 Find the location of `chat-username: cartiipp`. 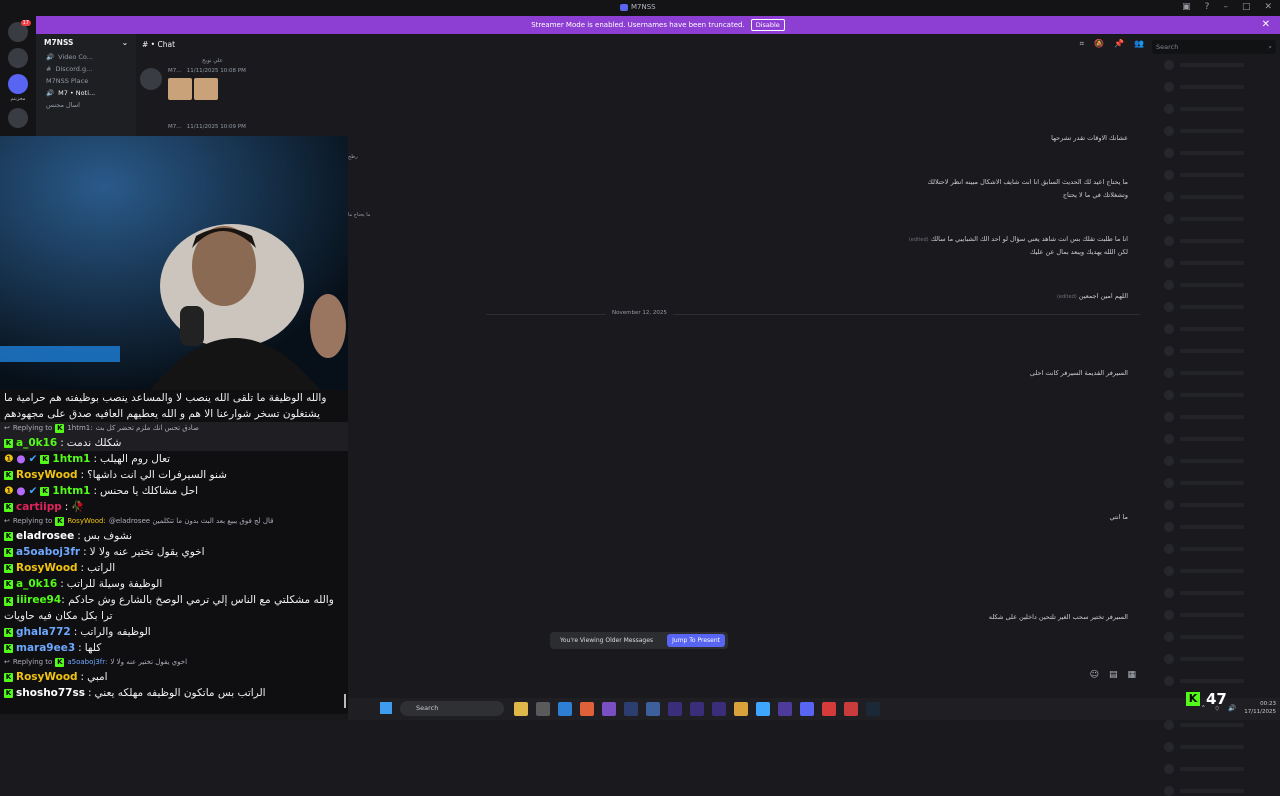

chat-username: cartiipp is located at coordinates (39, 507).